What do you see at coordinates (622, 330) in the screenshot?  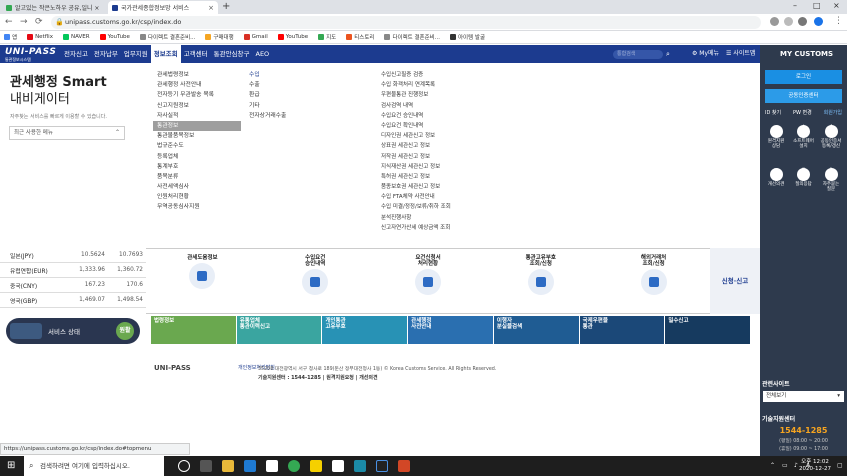 I see `banner-intl-mail: 국제우편물 통관` at bounding box center [622, 330].